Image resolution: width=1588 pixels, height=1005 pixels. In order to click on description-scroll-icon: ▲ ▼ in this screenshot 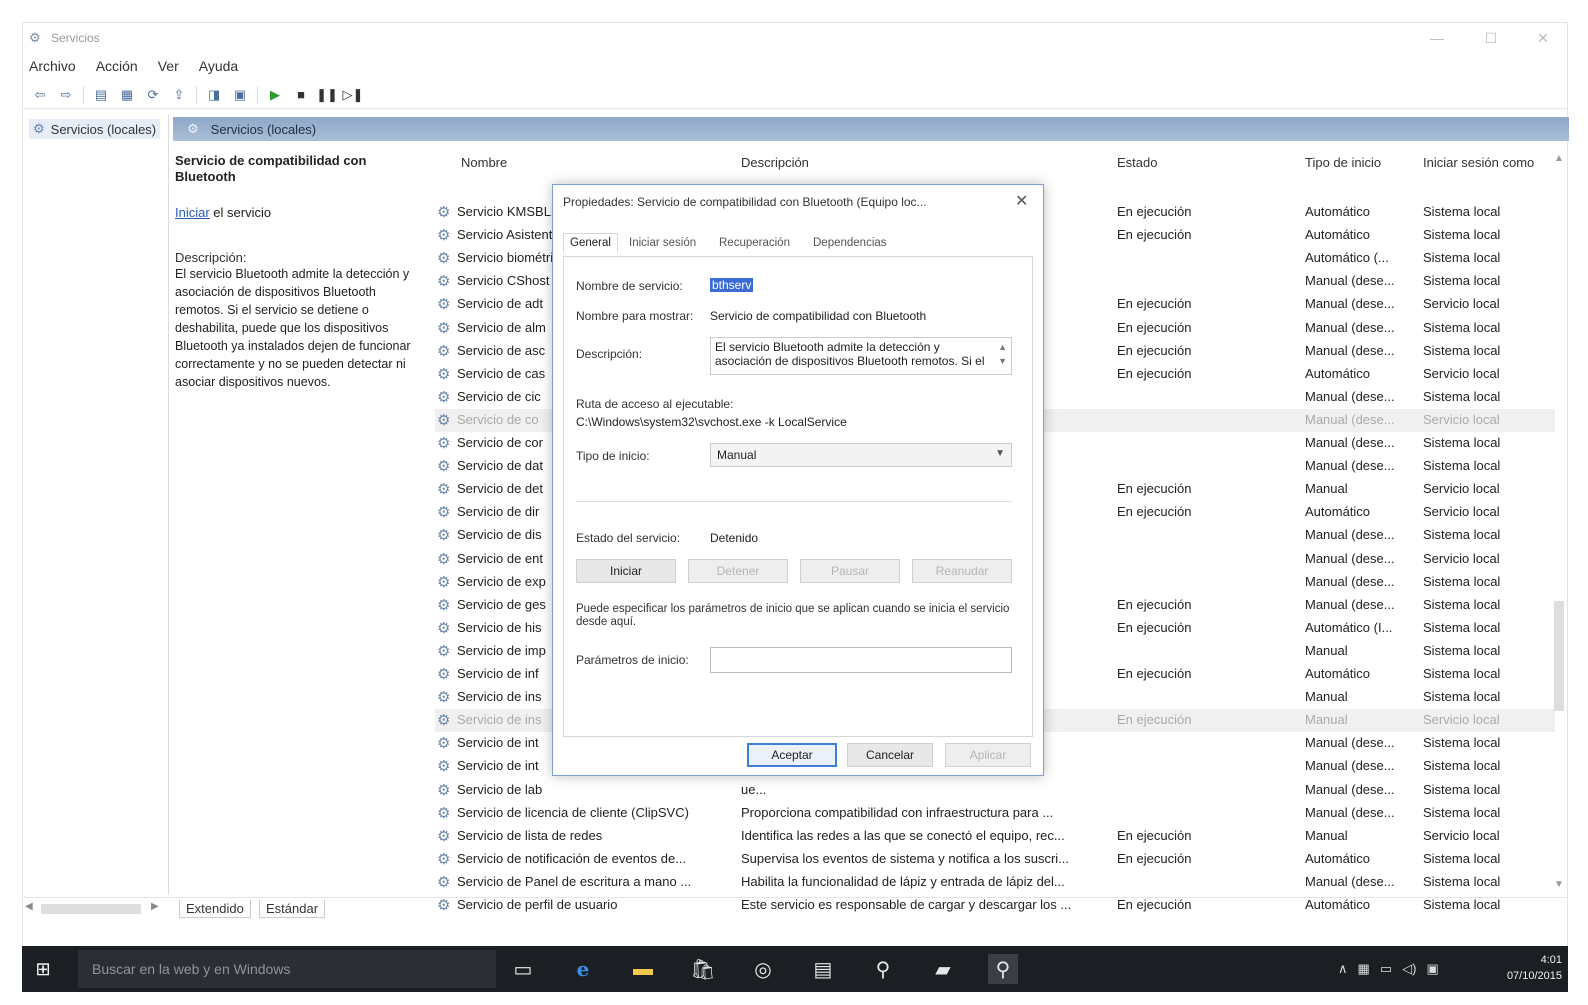, I will do `click(1002, 354)`.